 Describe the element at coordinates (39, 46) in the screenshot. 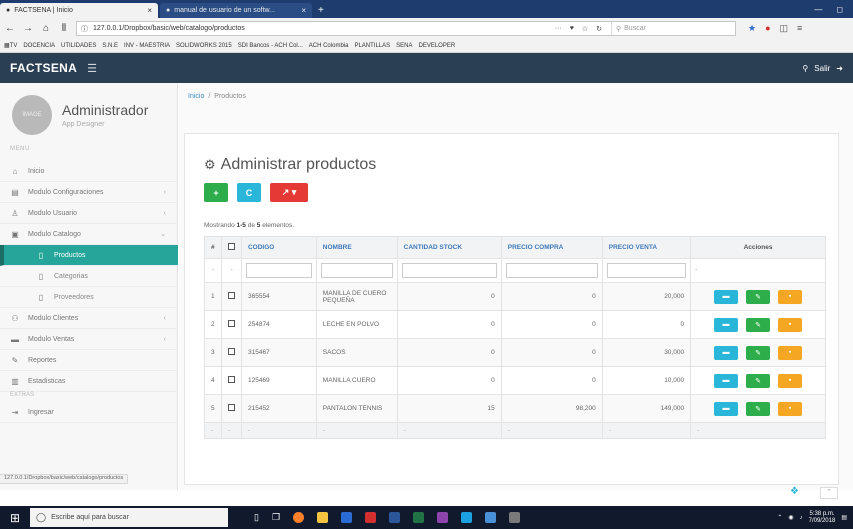

I see `bookmark-item: DOCENCIA` at that location.